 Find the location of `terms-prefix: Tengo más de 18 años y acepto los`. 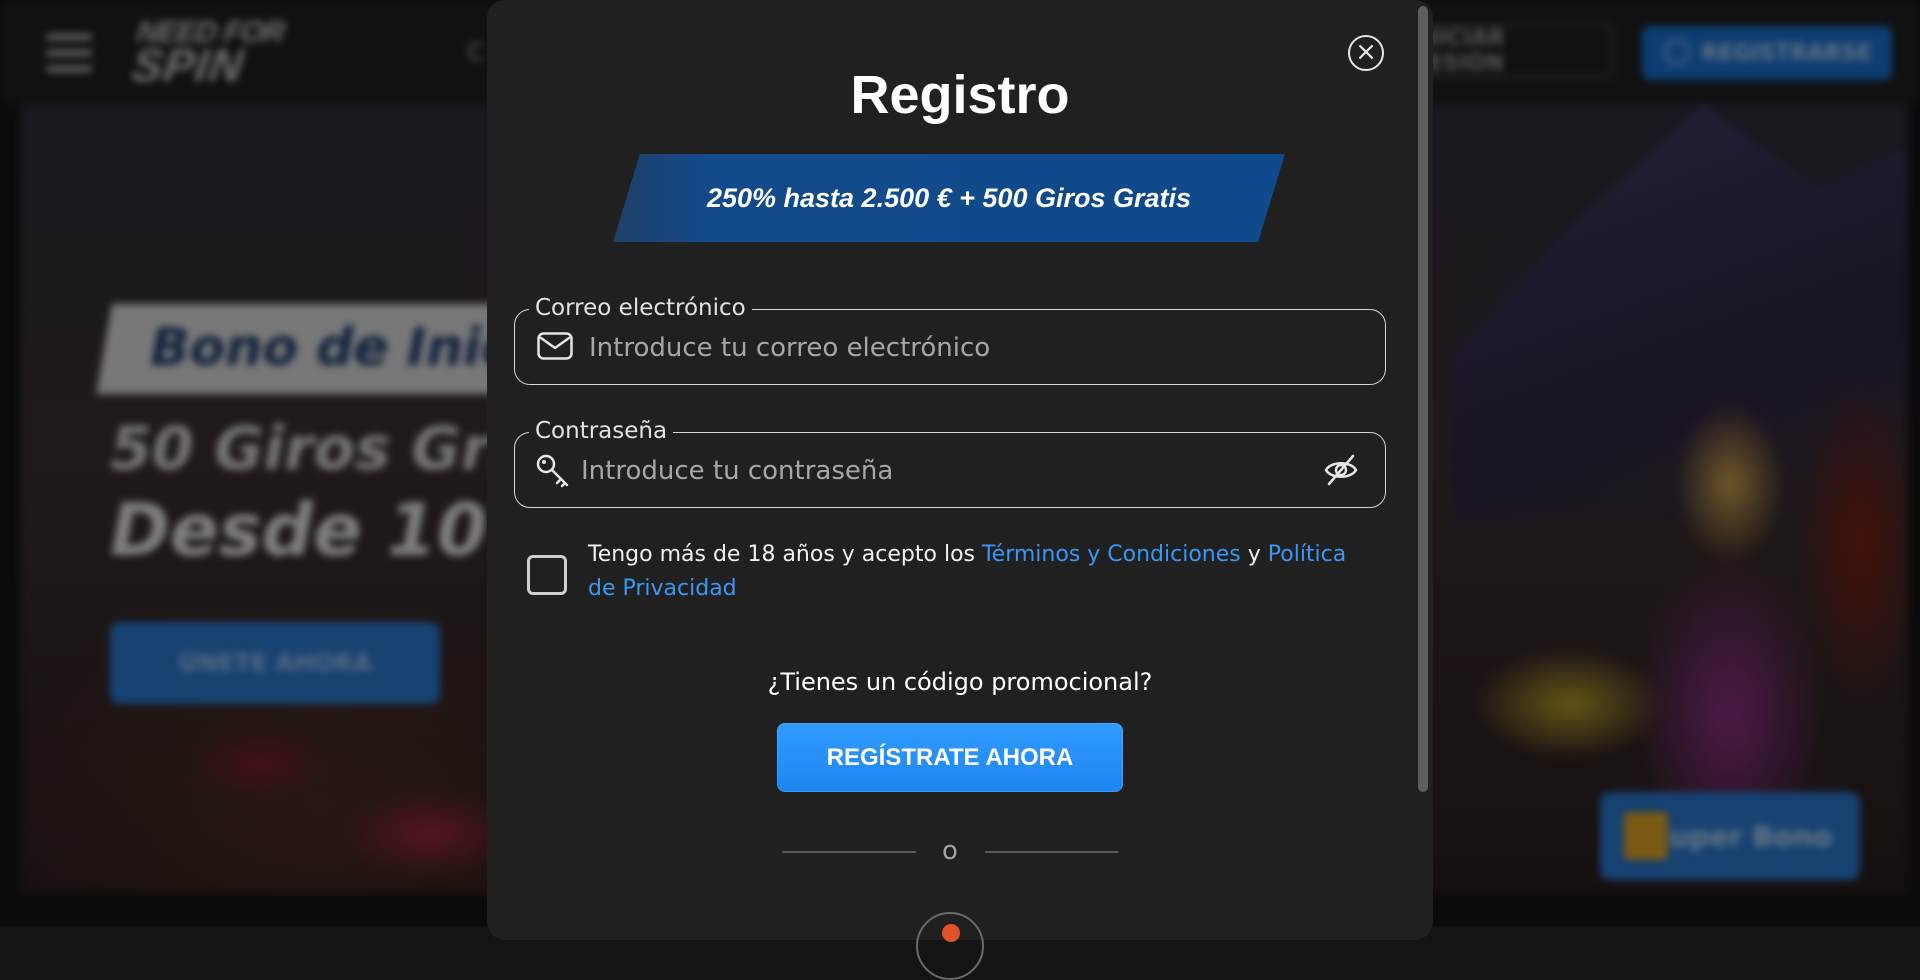

terms-prefix: Tengo más de 18 años y acepto los is located at coordinates (785, 554).